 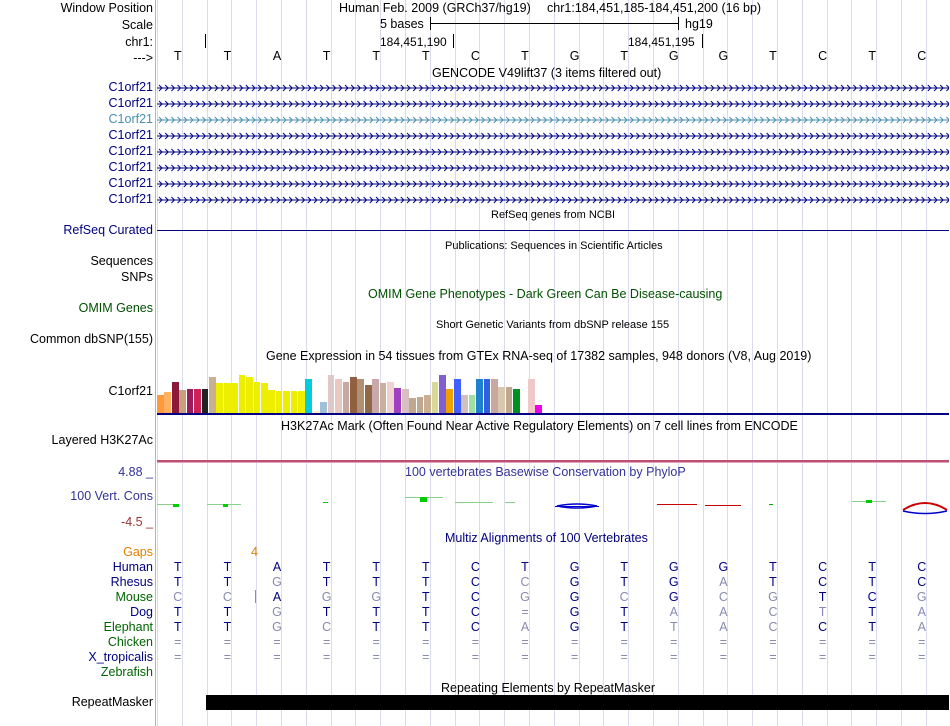 I want to click on species-label: Elephant, so click(x=128, y=627).